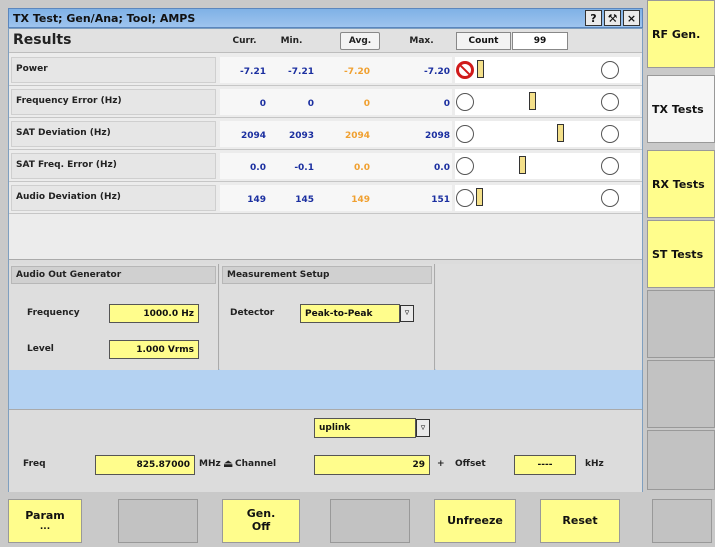 This screenshot has height=547, width=715. Describe the element at coordinates (362, 168) in the screenshot. I see `value-avg: 0.0` at that location.